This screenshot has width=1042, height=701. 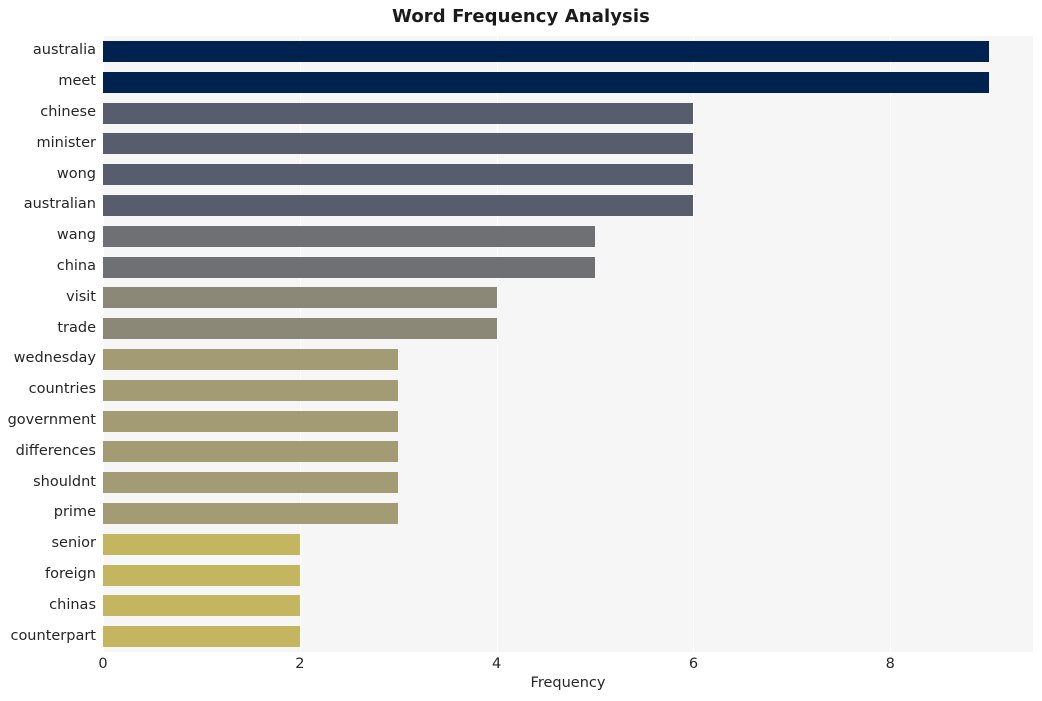 I want to click on y-tick-label-differences: differences, so click(x=55, y=450).